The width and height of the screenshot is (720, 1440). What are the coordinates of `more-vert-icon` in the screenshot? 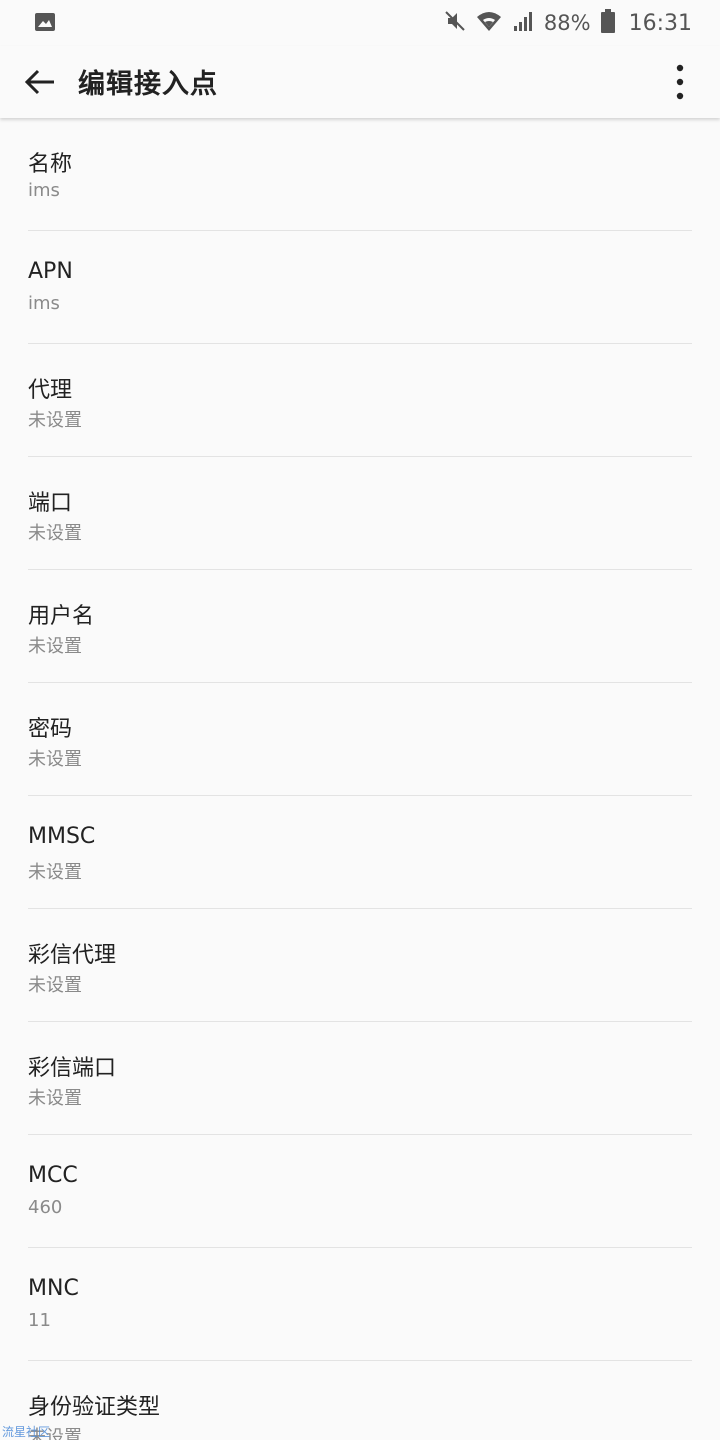 It's located at (680, 82).